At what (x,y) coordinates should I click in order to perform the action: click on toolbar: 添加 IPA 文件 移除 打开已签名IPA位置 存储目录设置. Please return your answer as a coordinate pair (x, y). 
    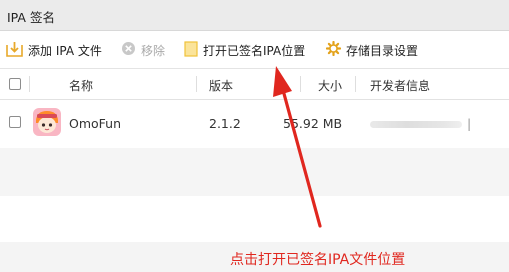
    Looking at the image, I should click on (254, 50).